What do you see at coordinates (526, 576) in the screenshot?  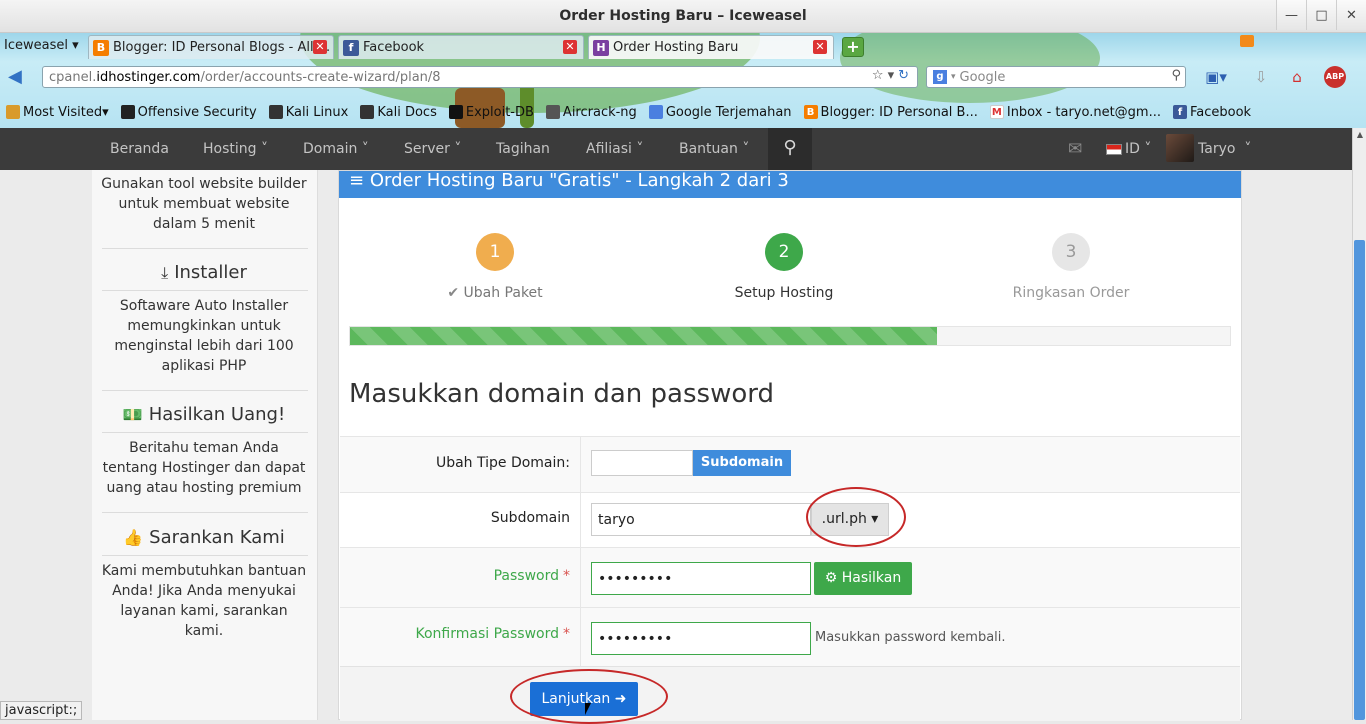 I see `password-label-text: Password` at bounding box center [526, 576].